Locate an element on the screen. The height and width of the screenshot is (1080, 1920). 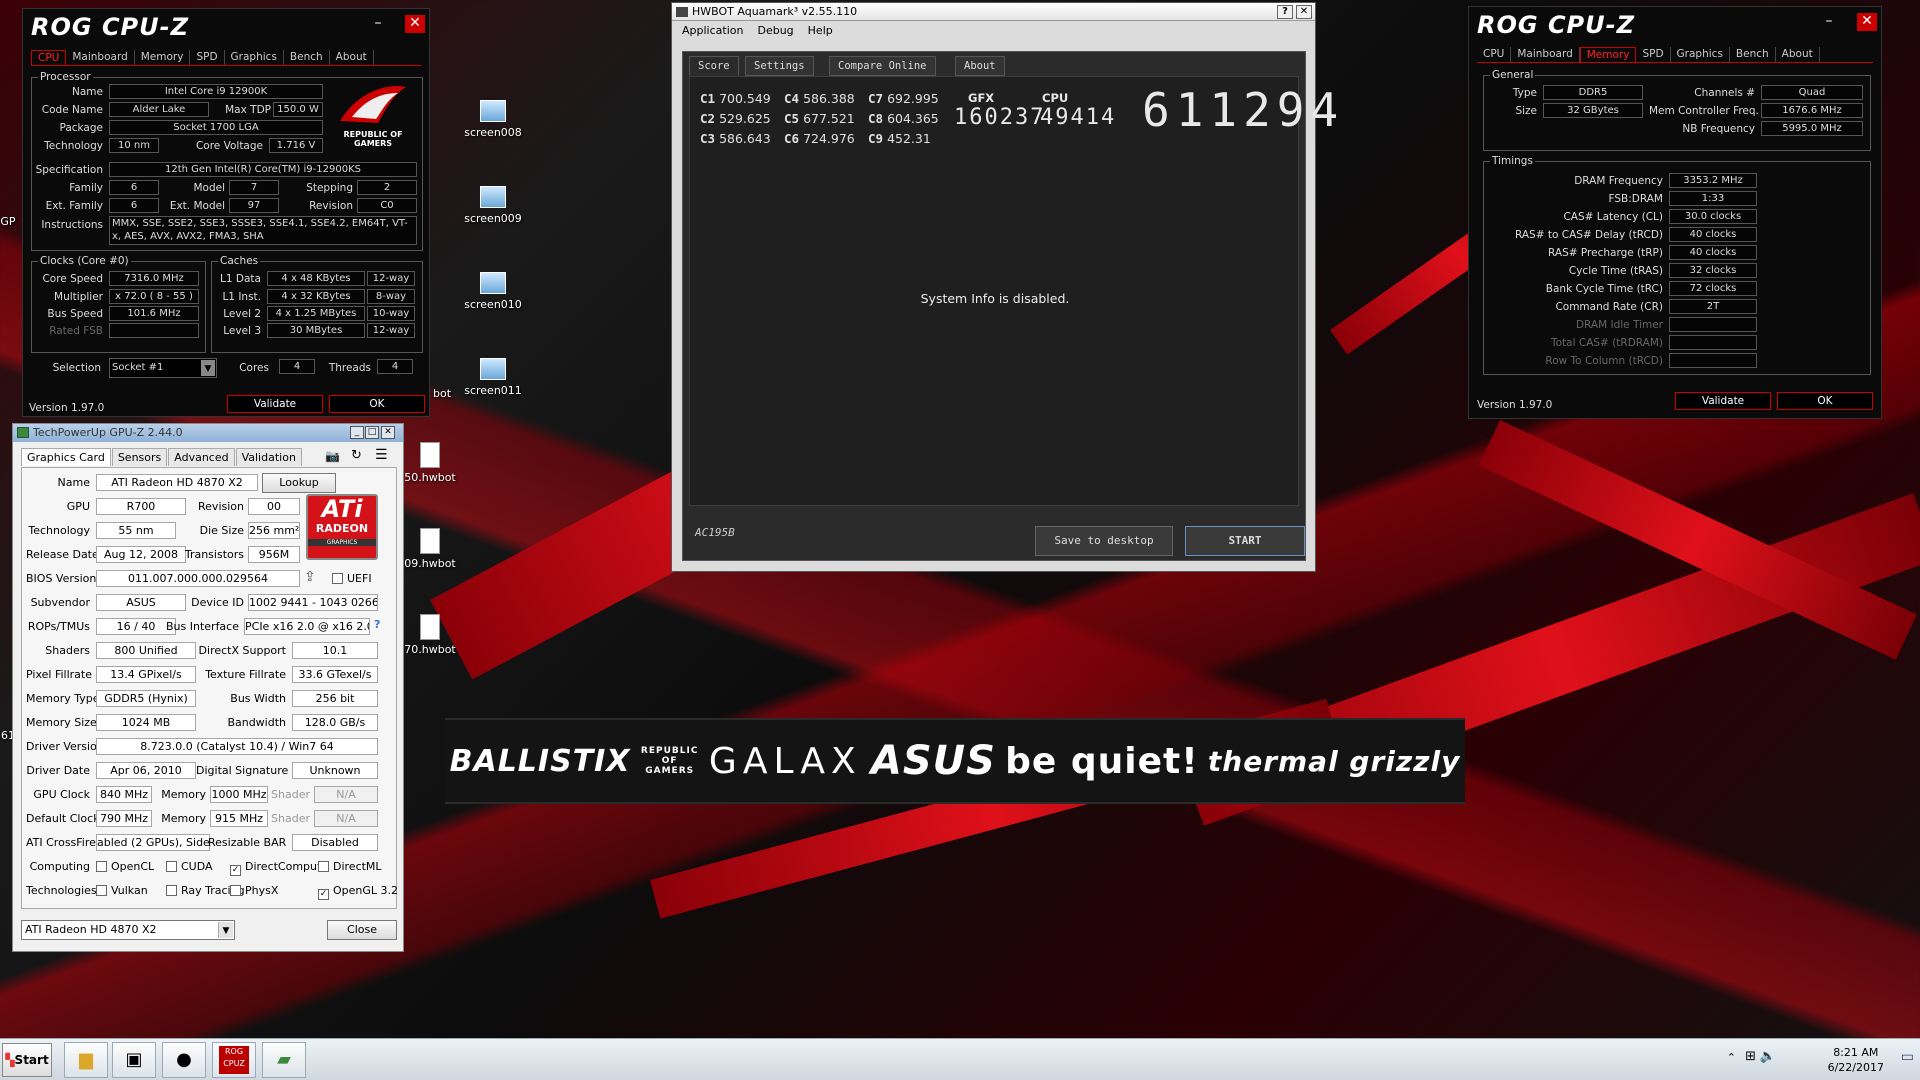
vulkan-checkbox: Vulkan is located at coordinates (122, 890).